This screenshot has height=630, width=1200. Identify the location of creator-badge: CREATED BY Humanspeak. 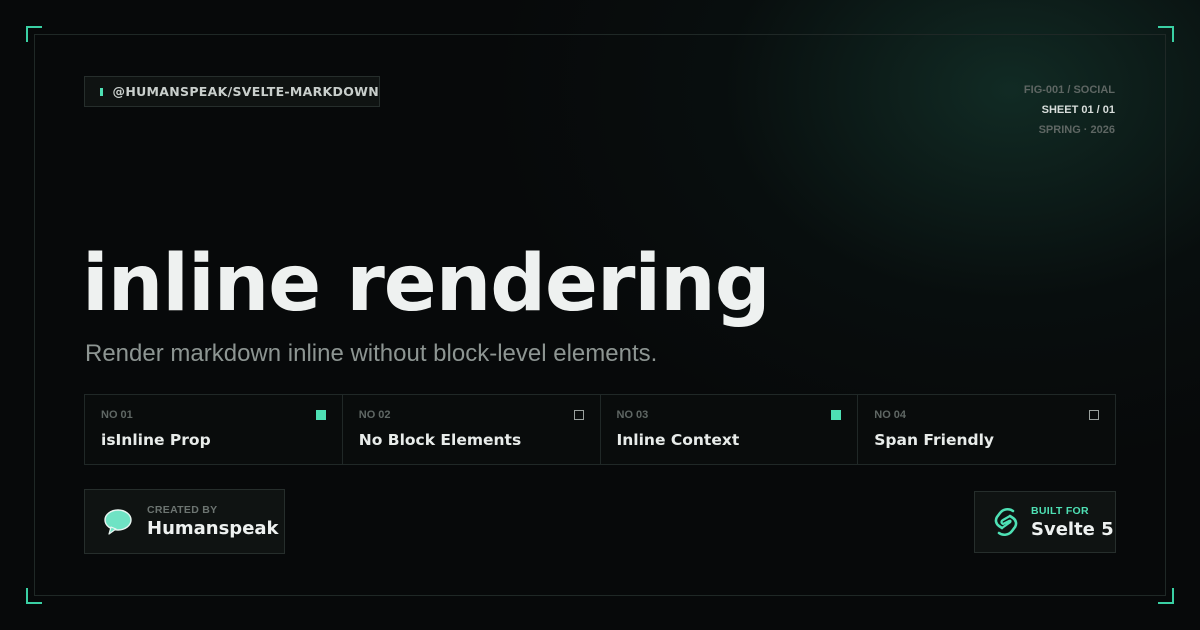
(184, 521).